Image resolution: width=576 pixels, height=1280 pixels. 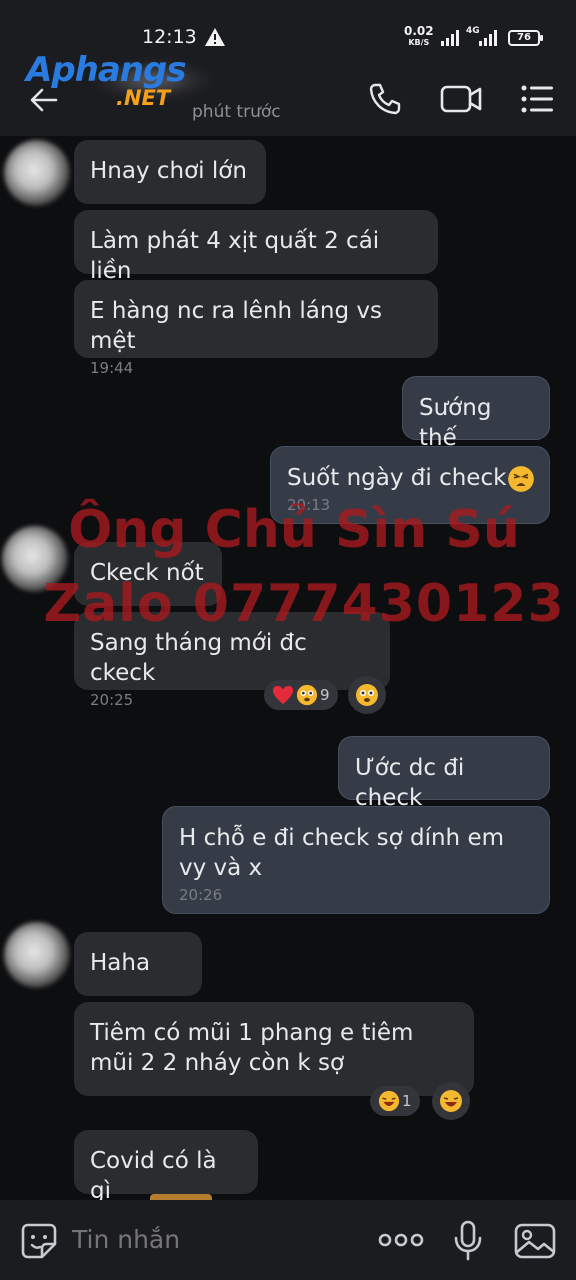 I want to click on message-bubble: Covid có là gì, so click(x=166, y=1165).